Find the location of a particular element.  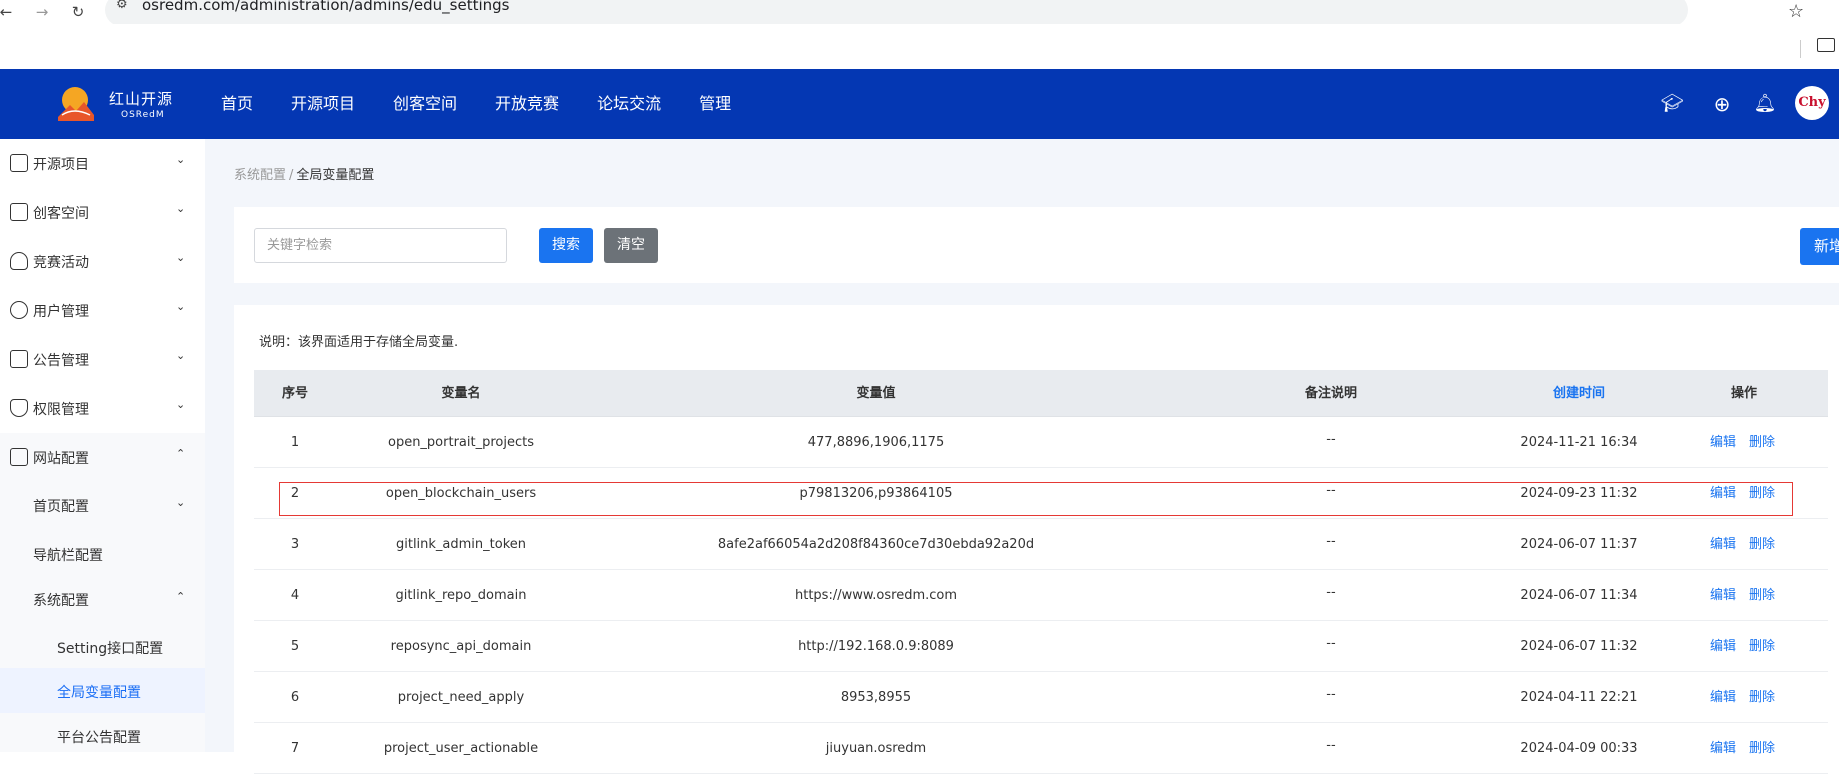

cell-name: reposync_api_domain is located at coordinates (461, 646).